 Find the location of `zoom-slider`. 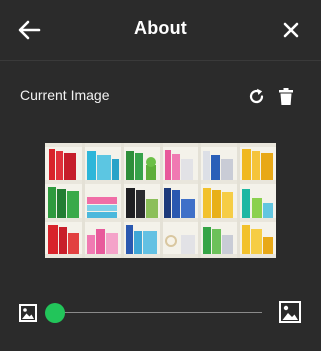

zoom-slider is located at coordinates (161, 313).